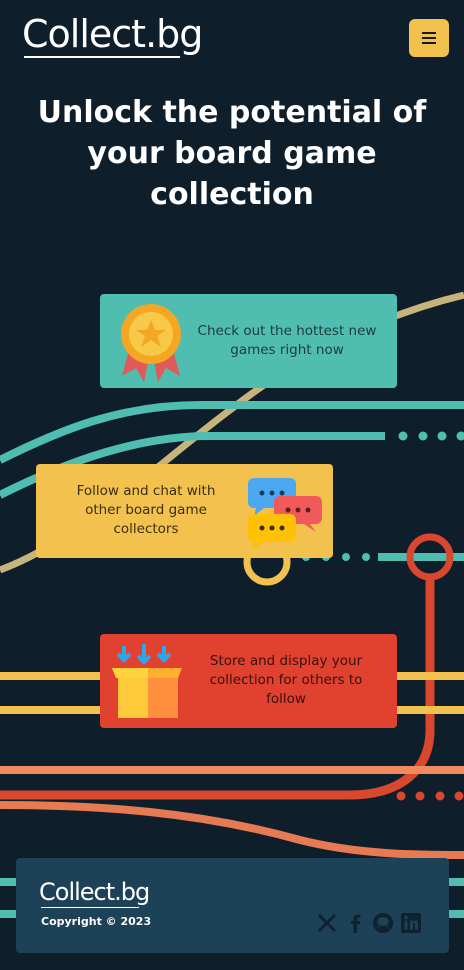 The image size is (464, 970). Describe the element at coordinates (369, 923) in the screenshot. I see `social-links` at that location.